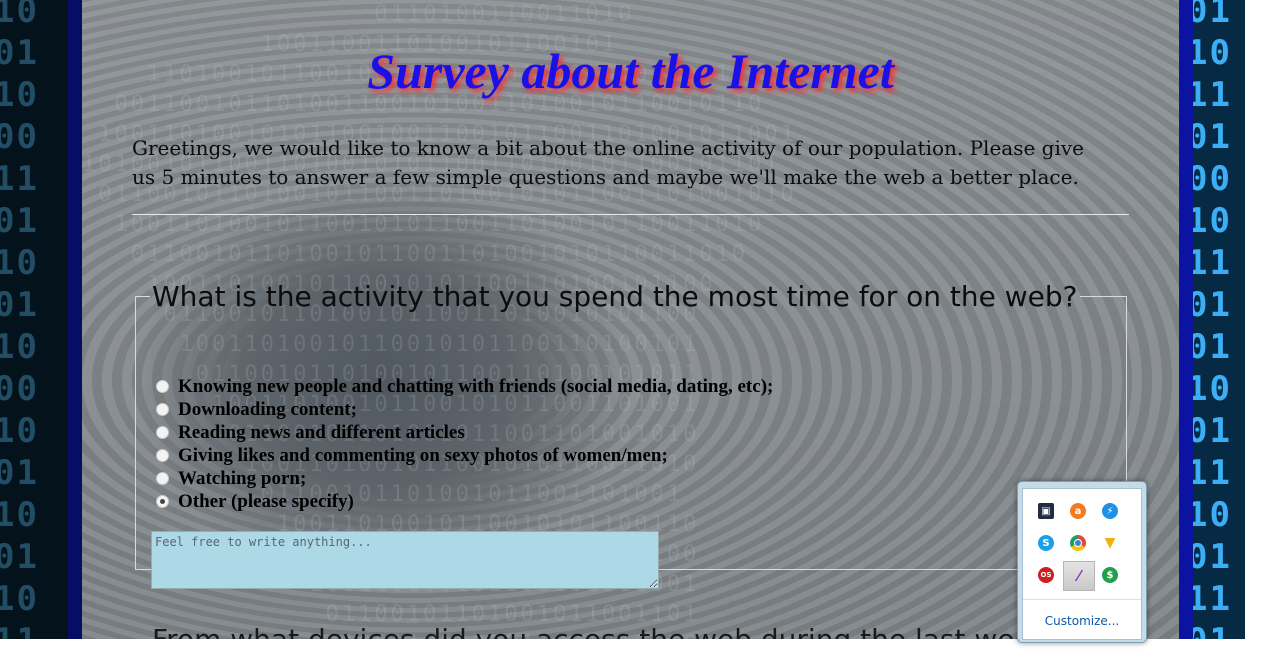 The height and width of the screenshot is (656, 1274). What do you see at coordinates (267, 409) in the screenshot?
I see `option-label: Downloading content;` at bounding box center [267, 409].